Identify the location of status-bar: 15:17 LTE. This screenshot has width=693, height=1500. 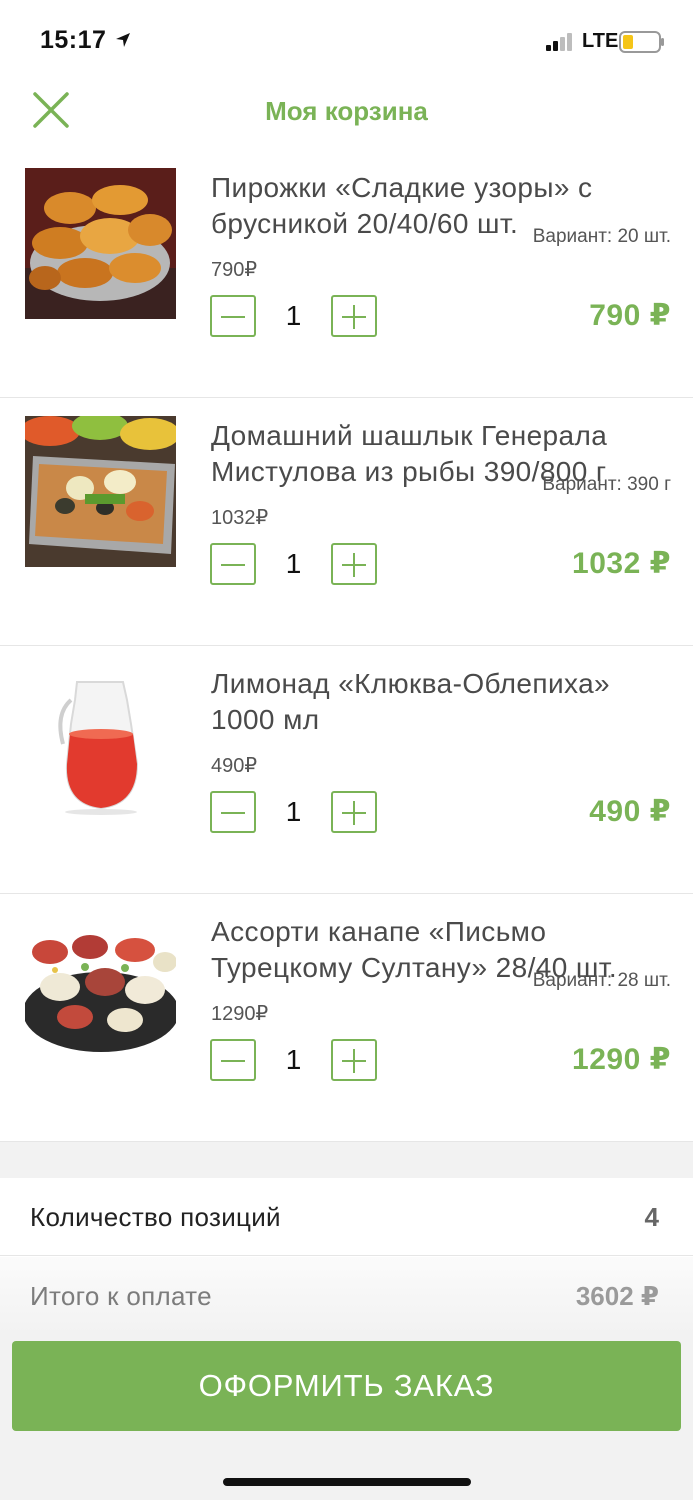
(346, 40).